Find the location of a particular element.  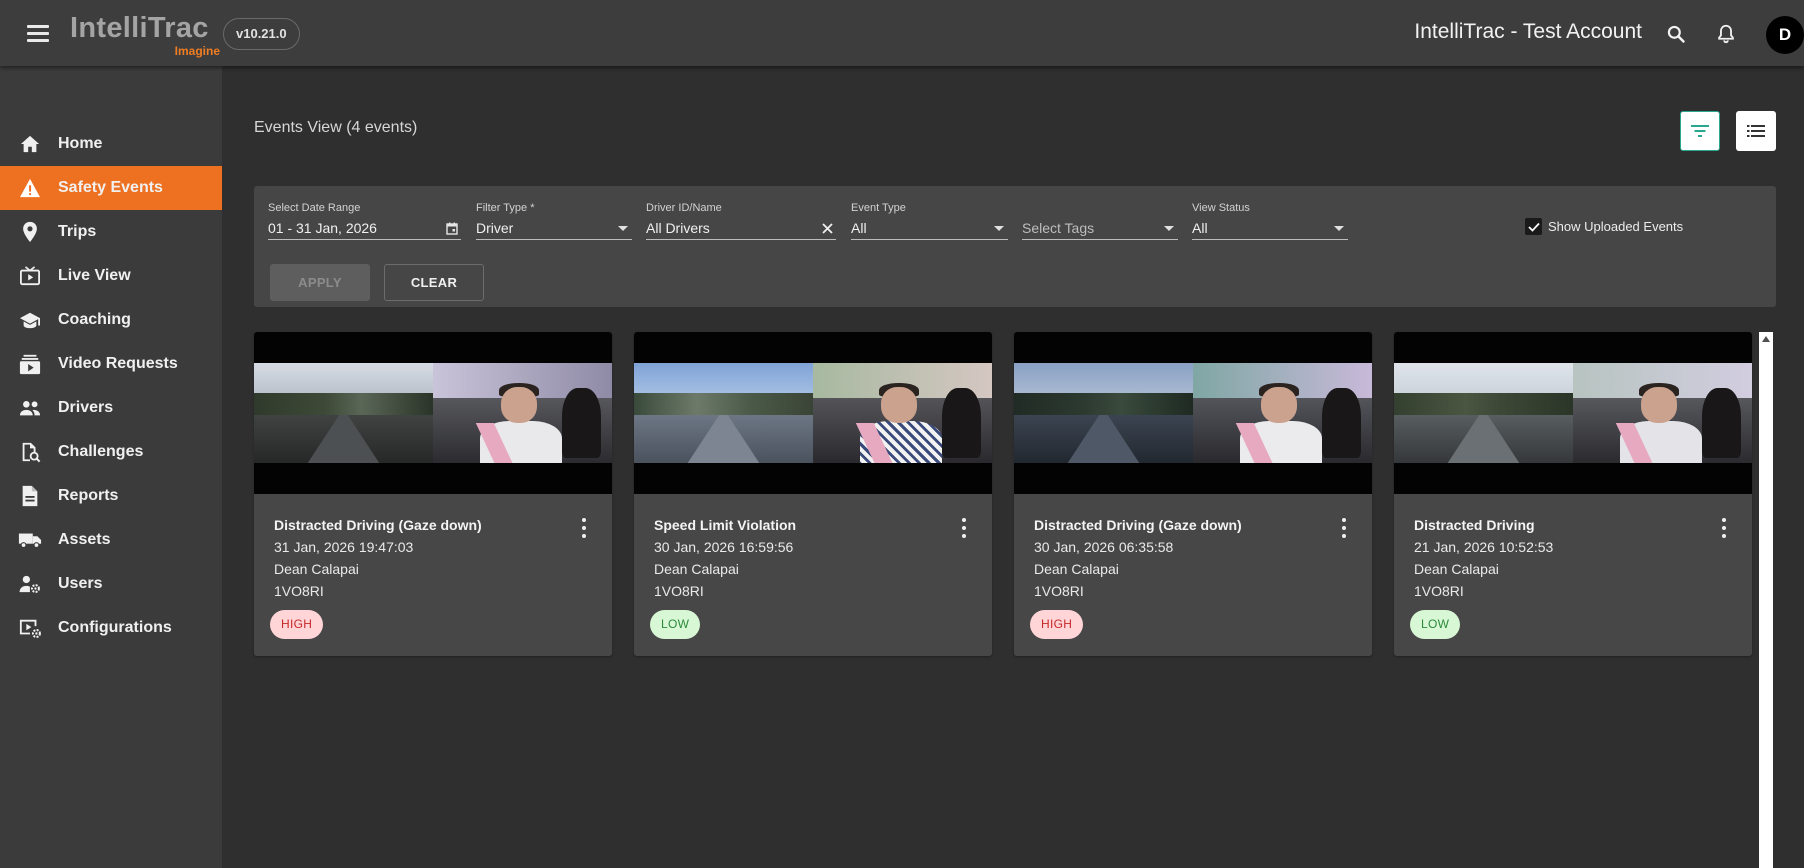

sidebar-item-label: Drivers is located at coordinates (86, 407).